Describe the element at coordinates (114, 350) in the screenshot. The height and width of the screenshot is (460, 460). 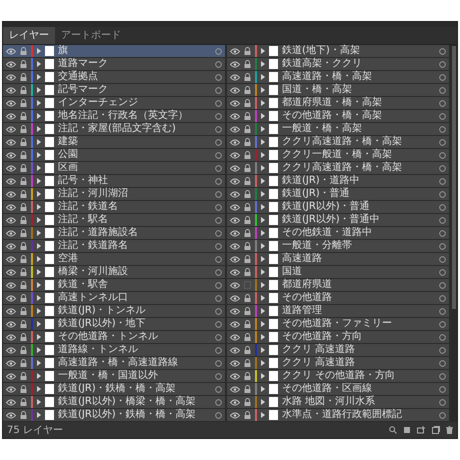
I see `layer-row: 道路線・トンネル` at that location.